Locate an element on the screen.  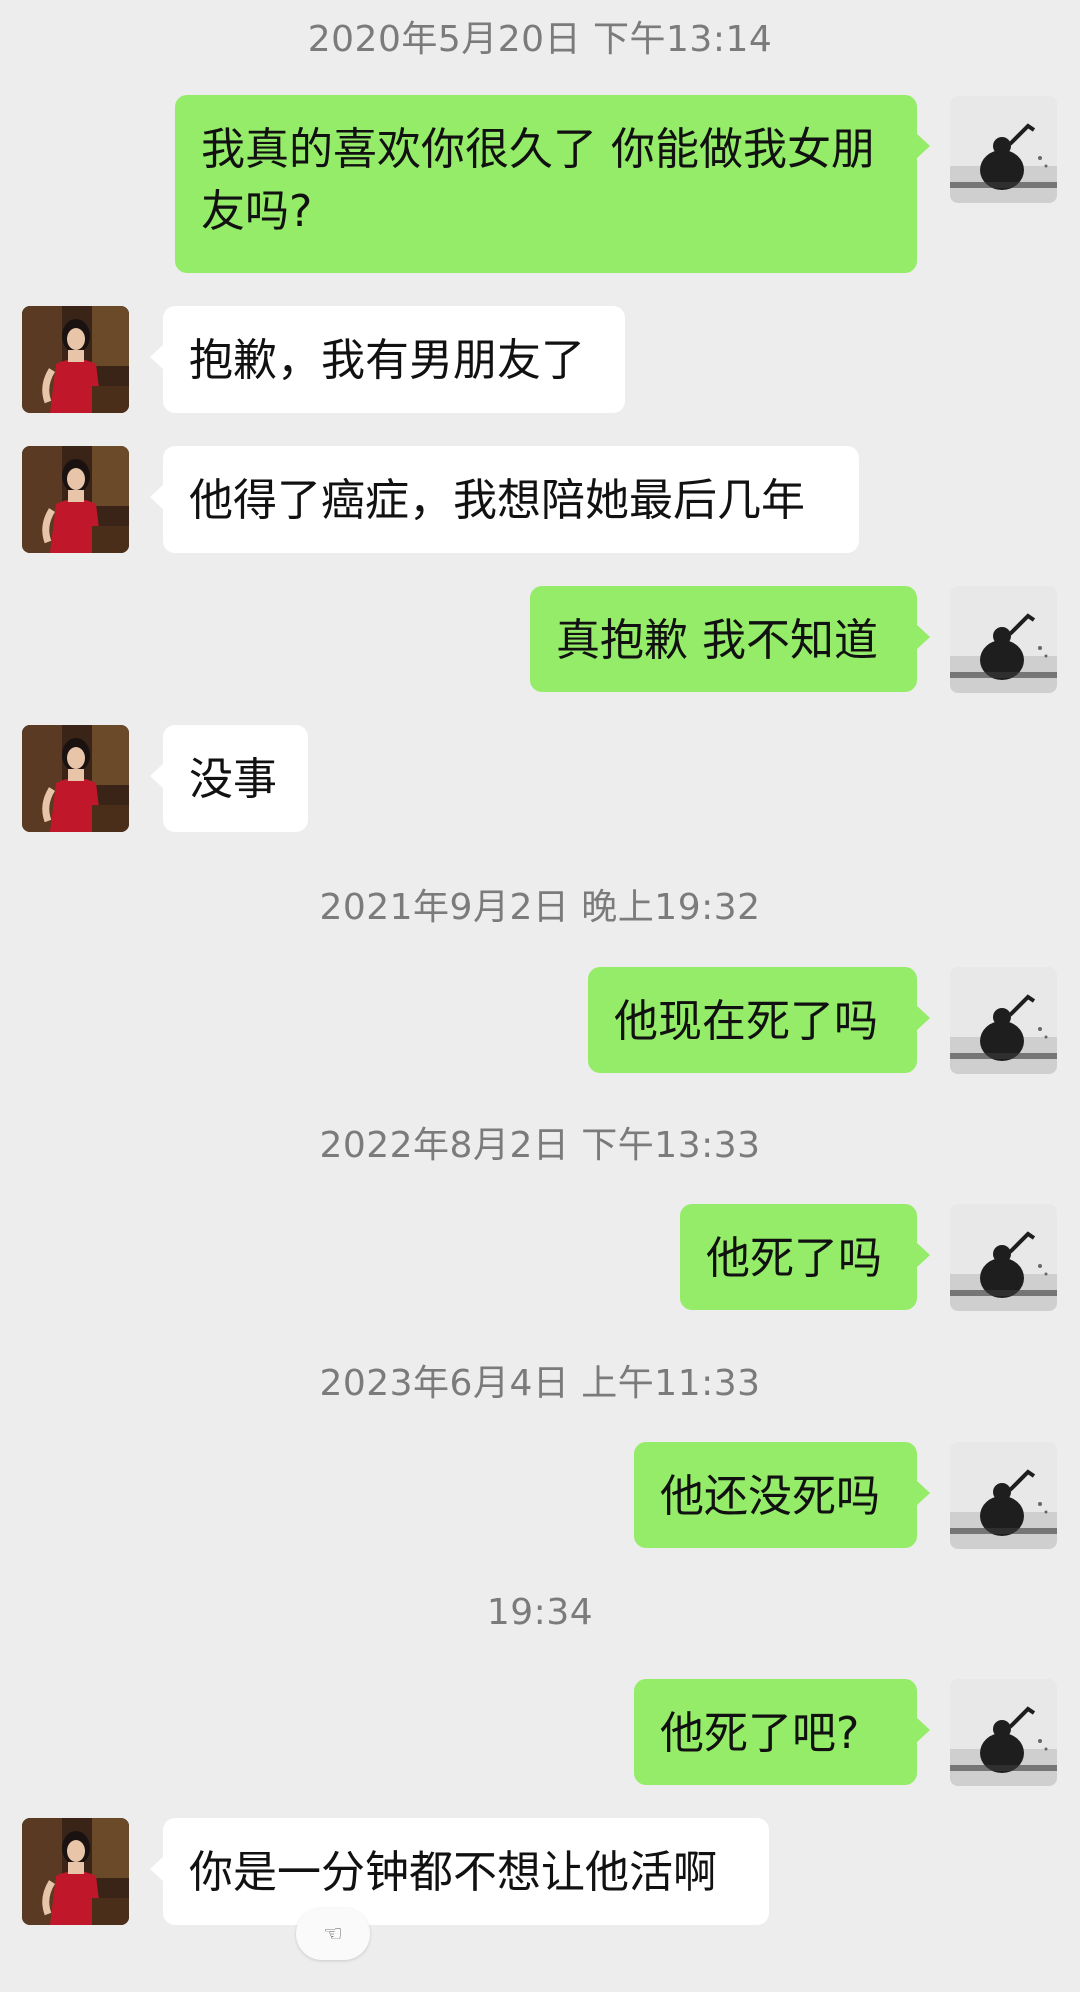
message-bubble-received: 抱歉，我有男朋友了 is located at coordinates (387, 359).